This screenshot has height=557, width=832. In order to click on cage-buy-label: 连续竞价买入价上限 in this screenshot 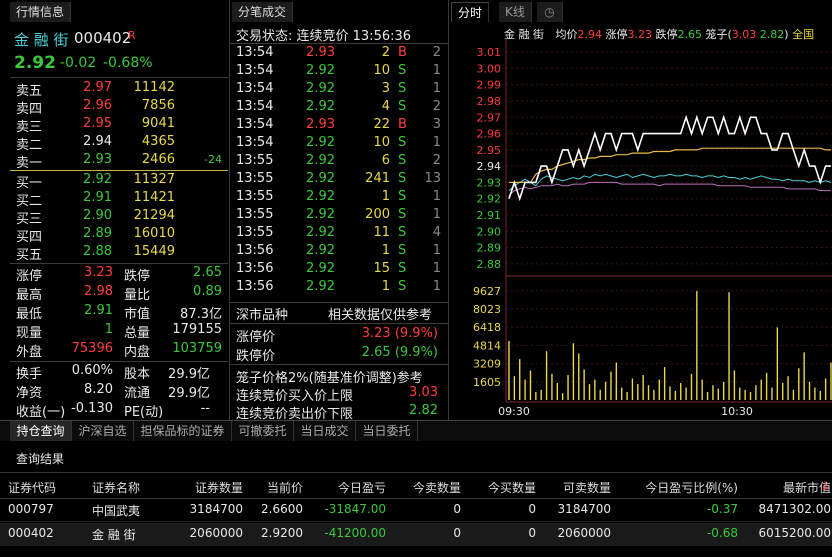, I will do `click(295, 396)`.